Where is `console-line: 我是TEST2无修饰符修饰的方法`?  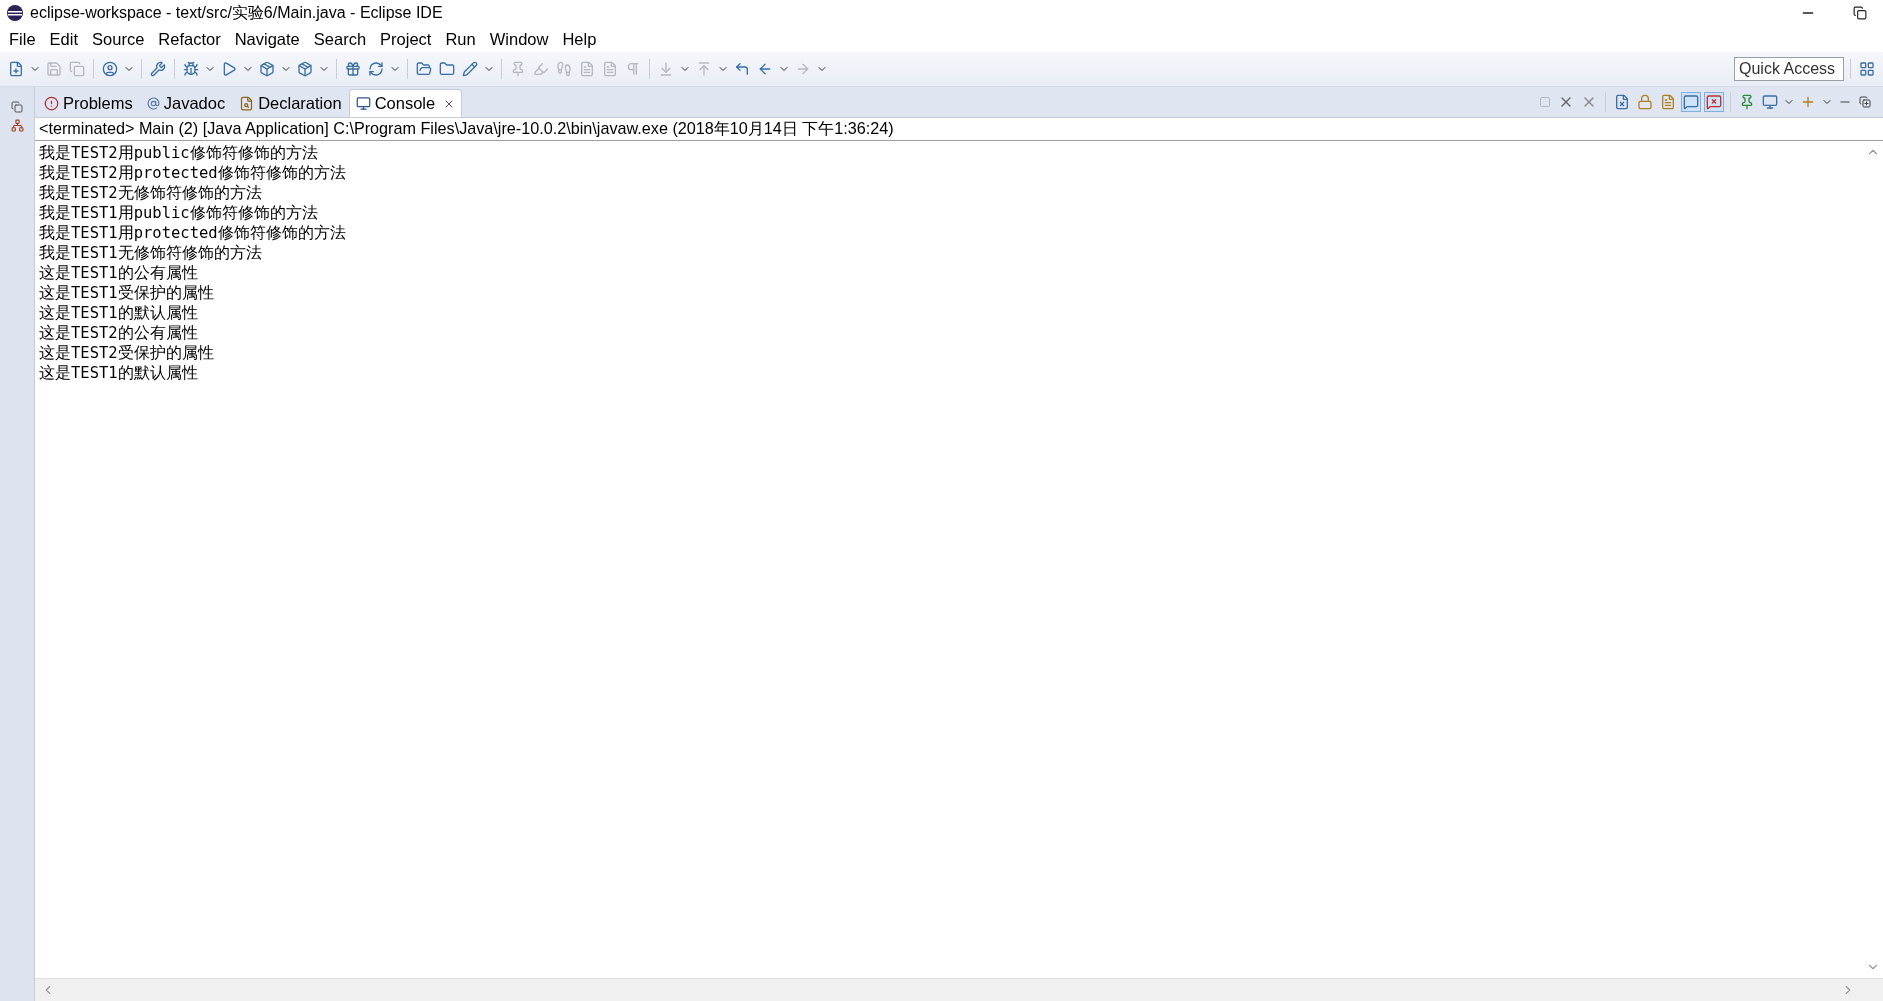 console-line: 我是TEST2无修饰符修饰的方法 is located at coordinates (151, 193).